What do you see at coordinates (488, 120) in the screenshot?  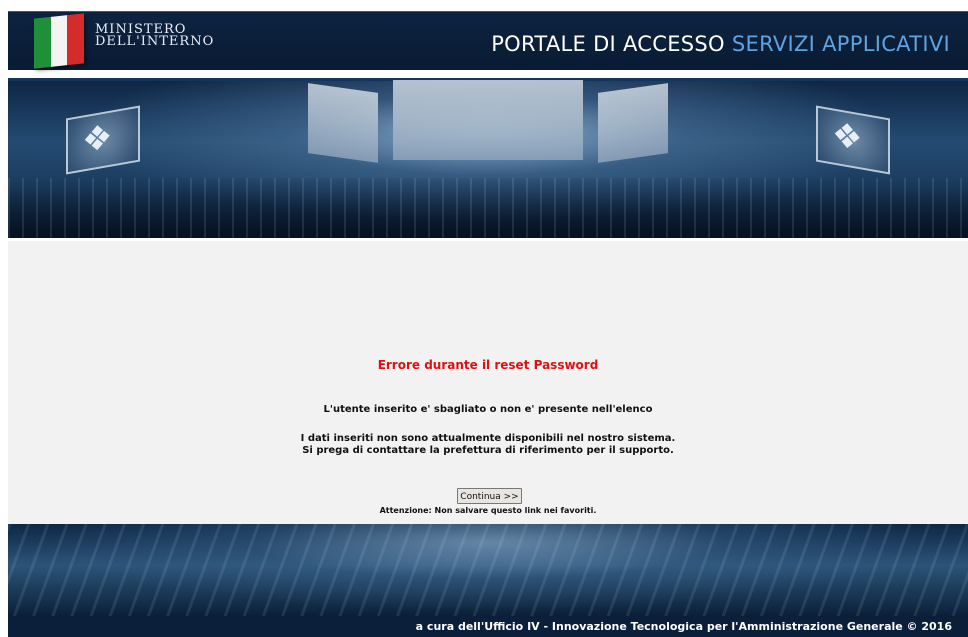 I see `screen-image-center` at bounding box center [488, 120].